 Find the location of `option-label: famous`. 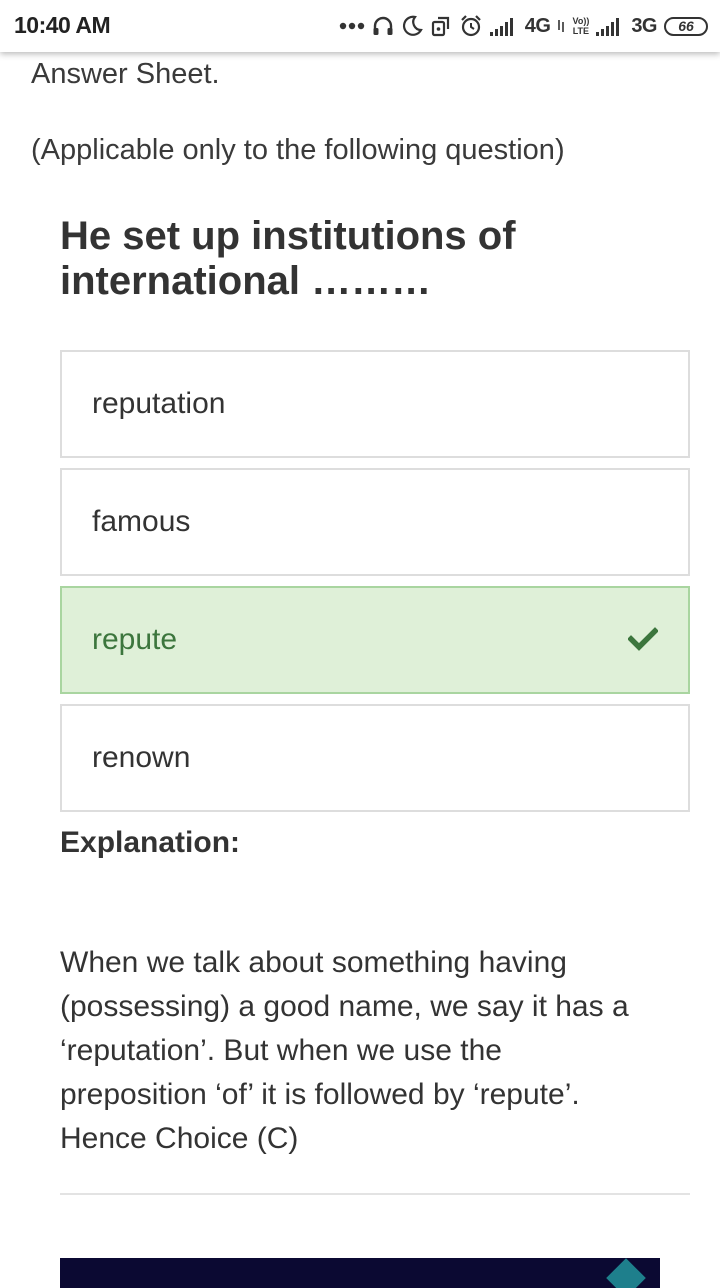

option-label: famous is located at coordinates (141, 521).